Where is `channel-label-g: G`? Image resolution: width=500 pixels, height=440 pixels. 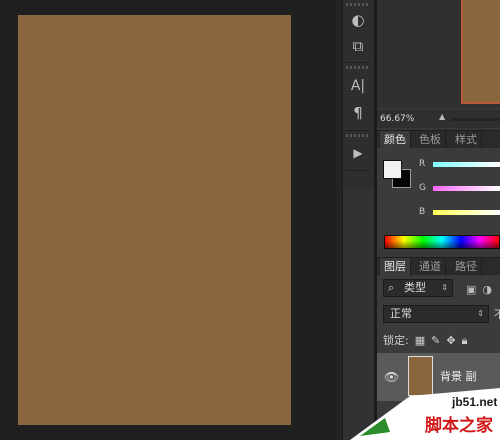 channel-label-g: G is located at coordinates (422, 188).